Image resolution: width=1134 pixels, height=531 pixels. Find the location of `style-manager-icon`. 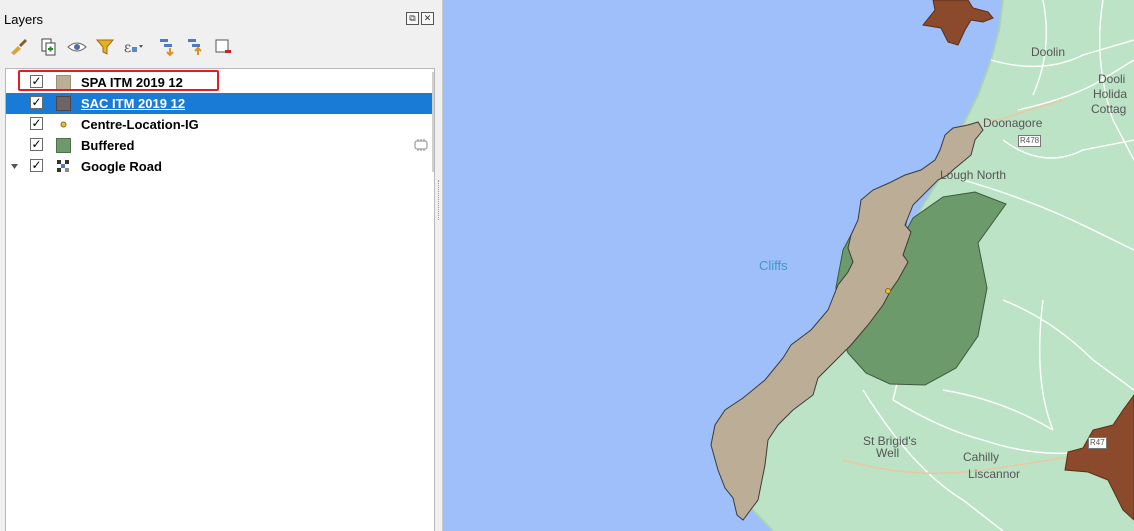

style-manager-icon is located at coordinates (19, 47).